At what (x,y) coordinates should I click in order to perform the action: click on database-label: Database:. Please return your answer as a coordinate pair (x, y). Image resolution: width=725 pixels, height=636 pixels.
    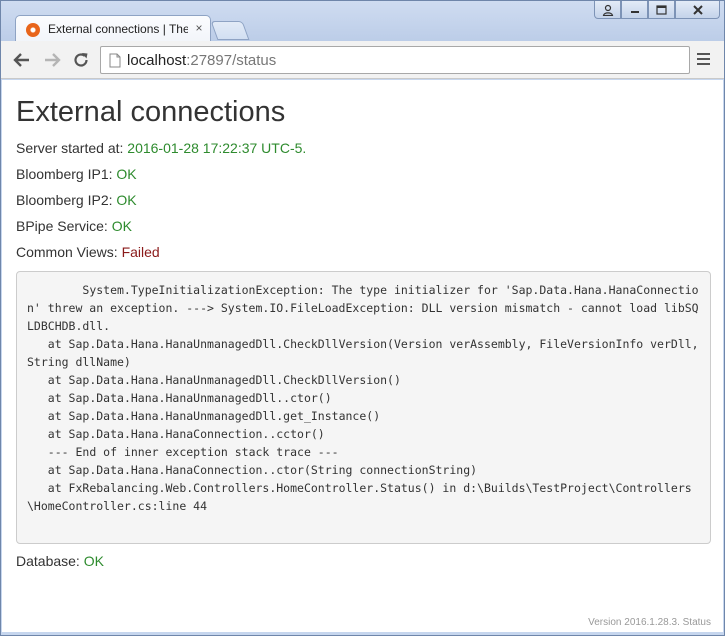
    Looking at the image, I should click on (48, 561).